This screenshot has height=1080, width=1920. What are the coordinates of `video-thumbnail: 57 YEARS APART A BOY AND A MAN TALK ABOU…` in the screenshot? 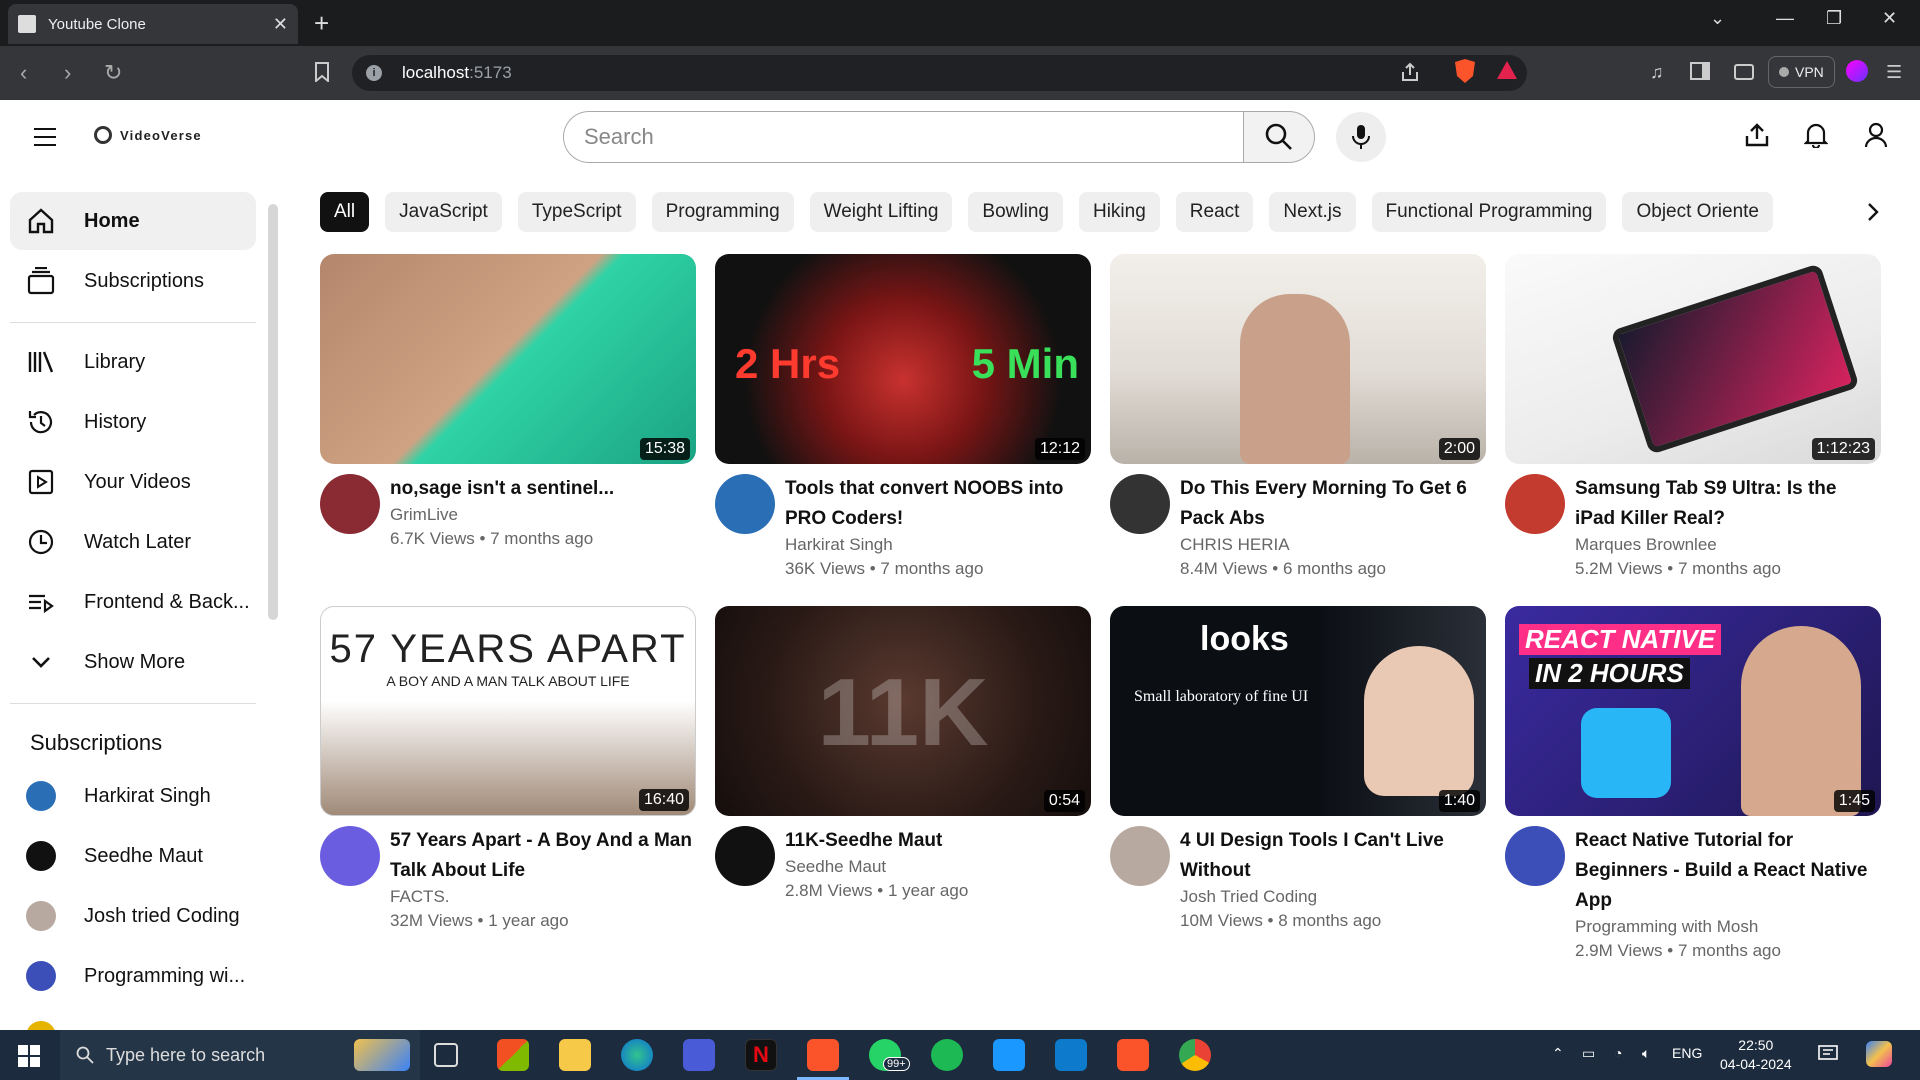 It's located at (508, 711).